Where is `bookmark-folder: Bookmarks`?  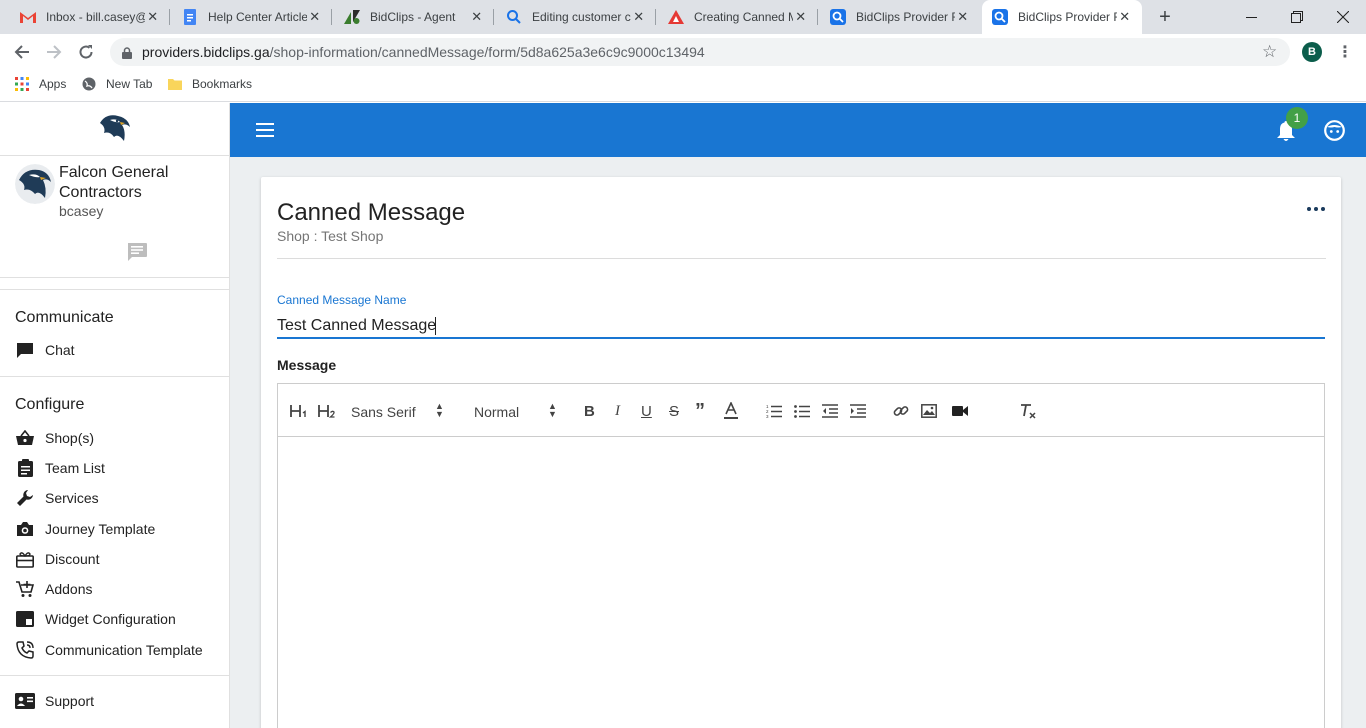 bookmark-folder: Bookmarks is located at coordinates (210, 84).